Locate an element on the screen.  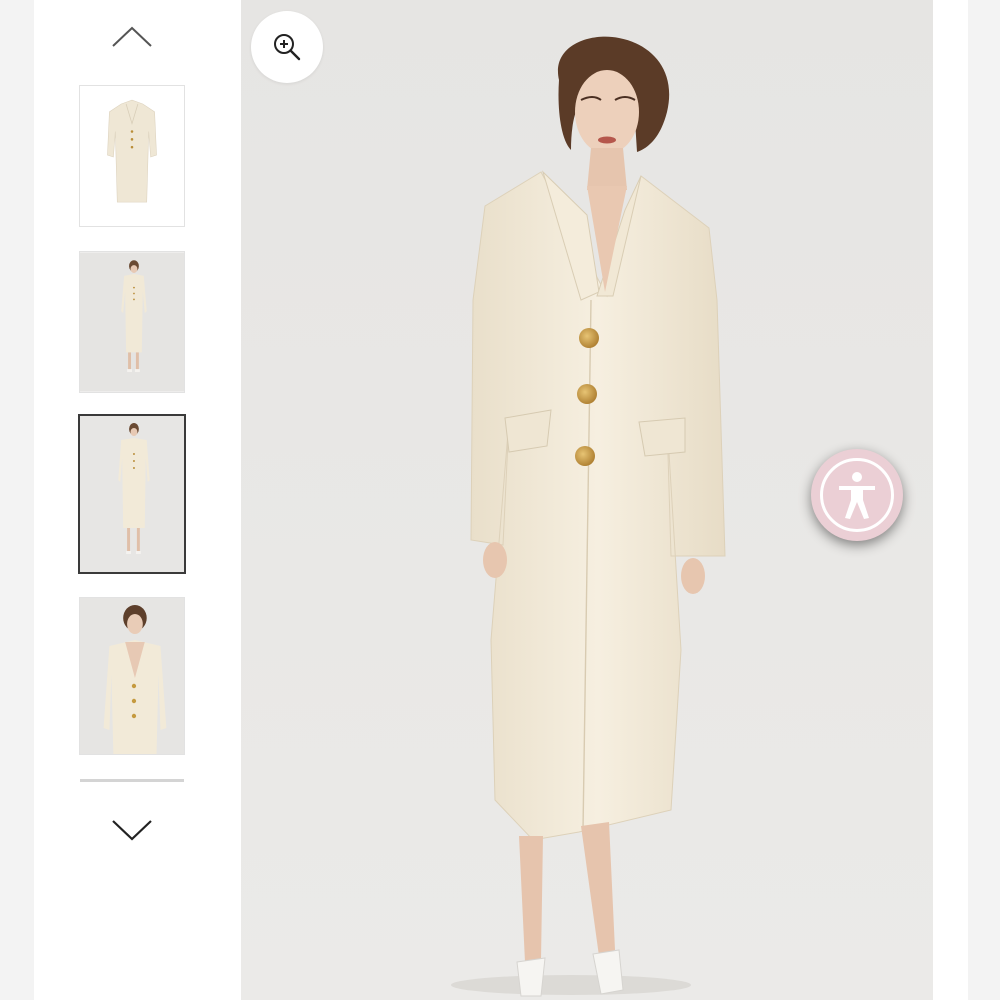
thumbnail-prev-button is located at coordinates (132, 37).